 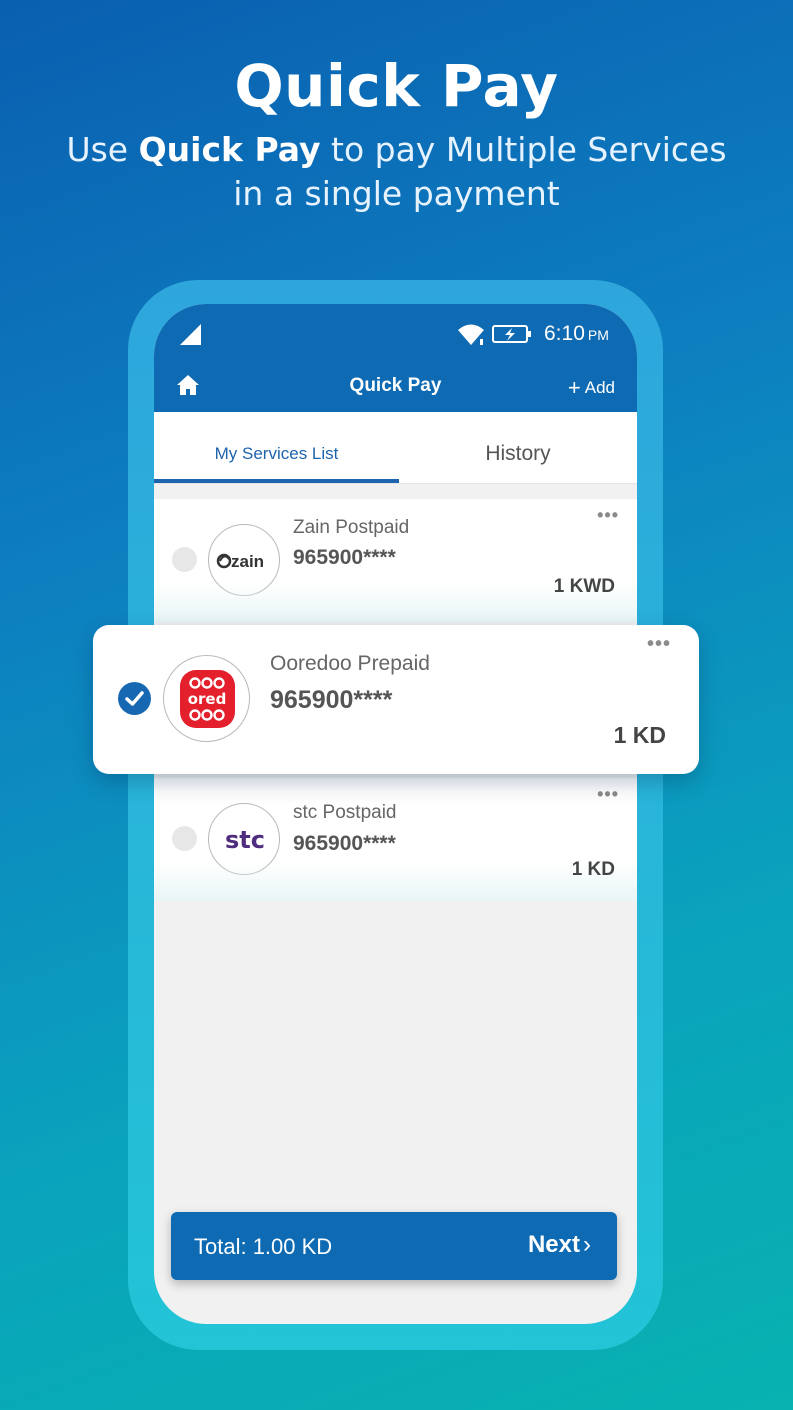 I want to click on stc-logo: stc, so click(x=244, y=839).